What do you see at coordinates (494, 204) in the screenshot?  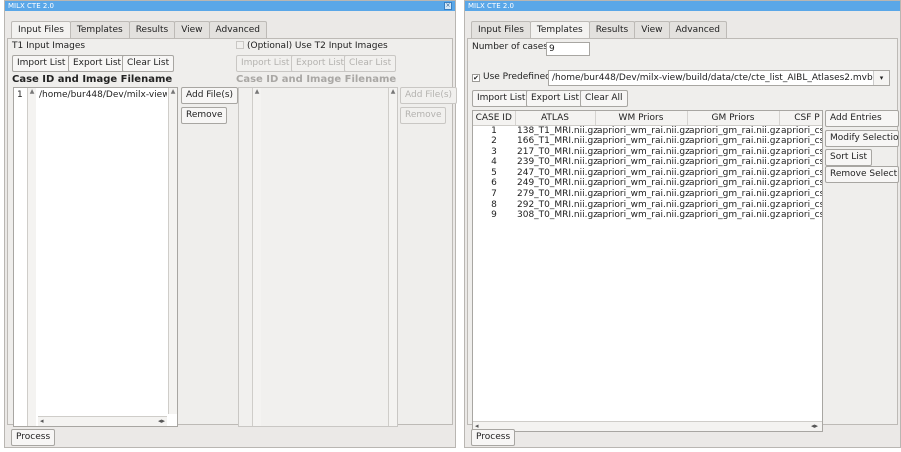 I see `table-cell: 8` at bounding box center [494, 204].